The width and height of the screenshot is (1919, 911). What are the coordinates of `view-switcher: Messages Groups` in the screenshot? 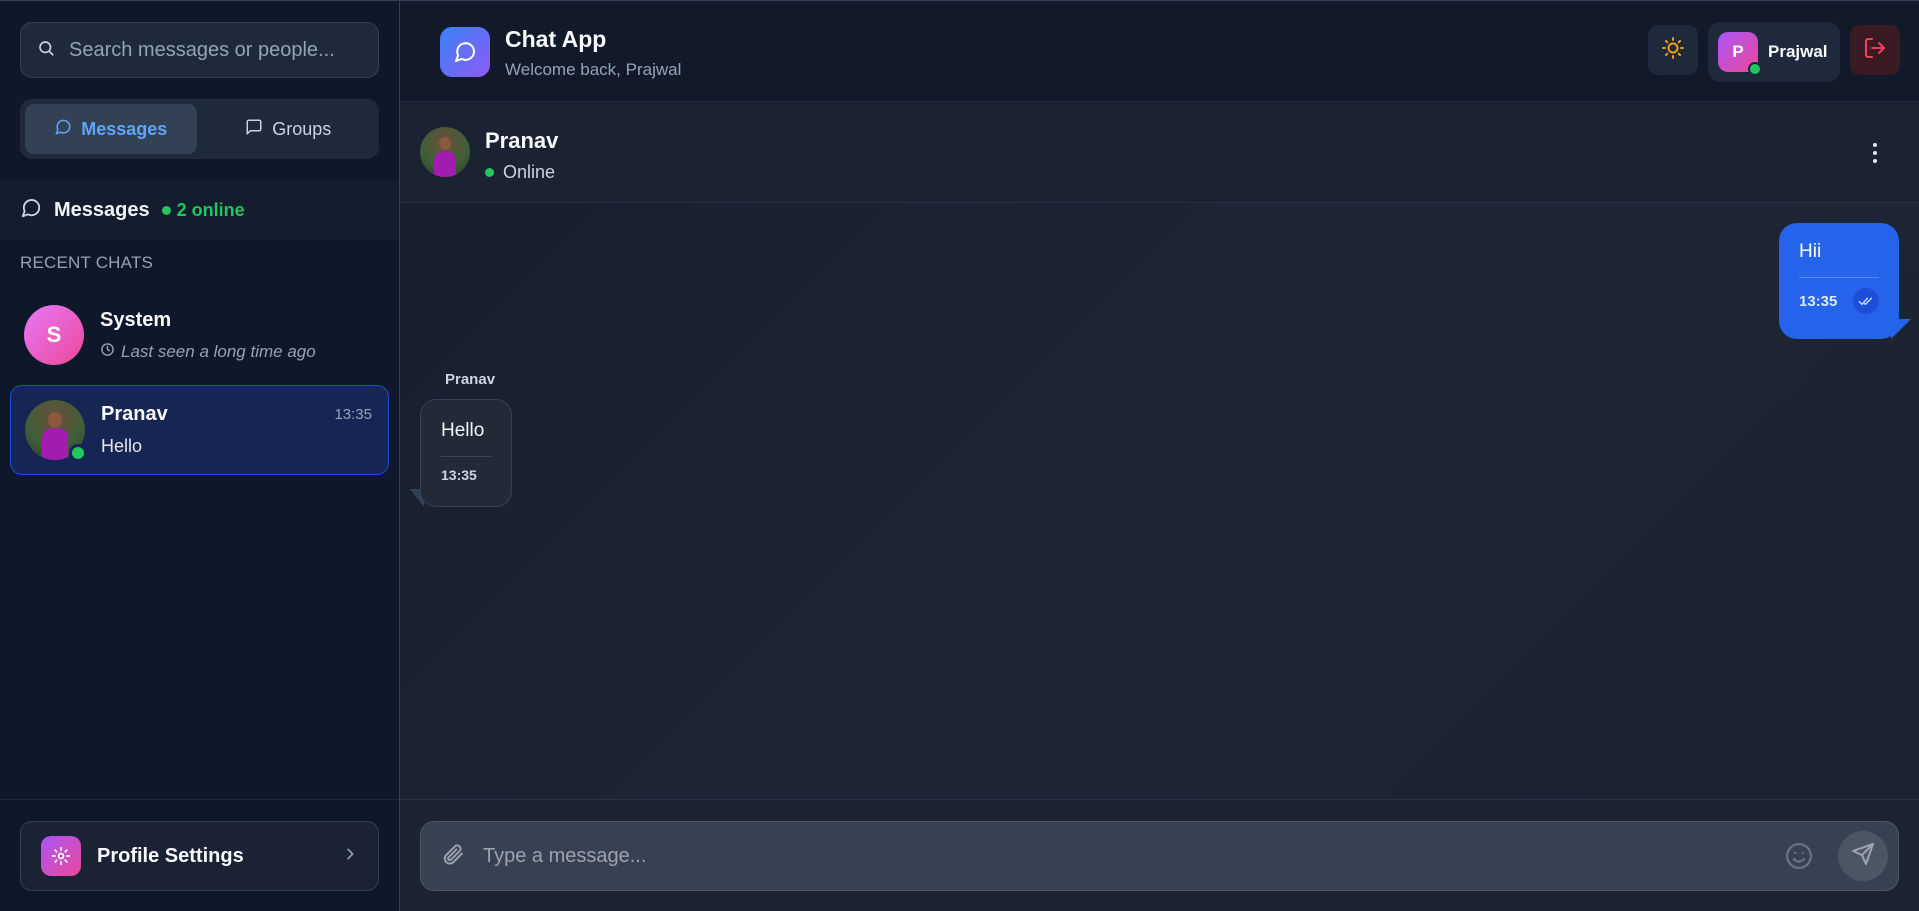 It's located at (199, 129).